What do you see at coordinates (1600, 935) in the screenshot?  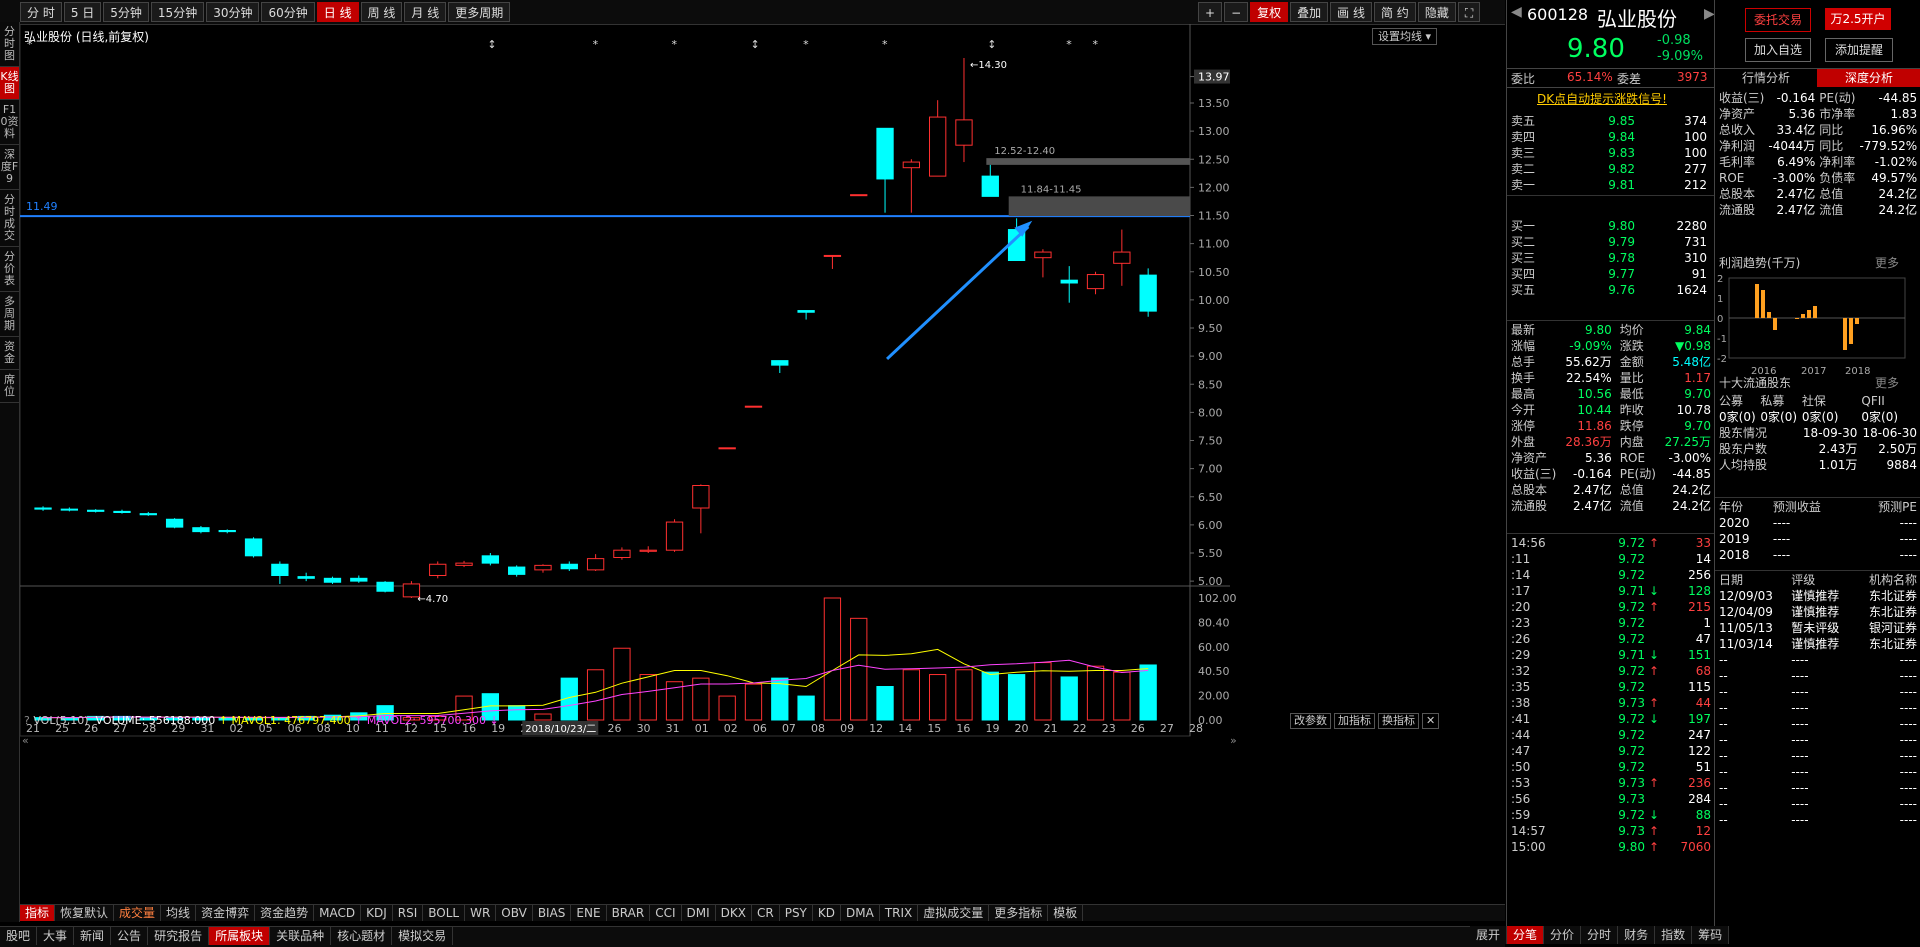 I see `bottom-right-tab: 分时` at bounding box center [1600, 935].